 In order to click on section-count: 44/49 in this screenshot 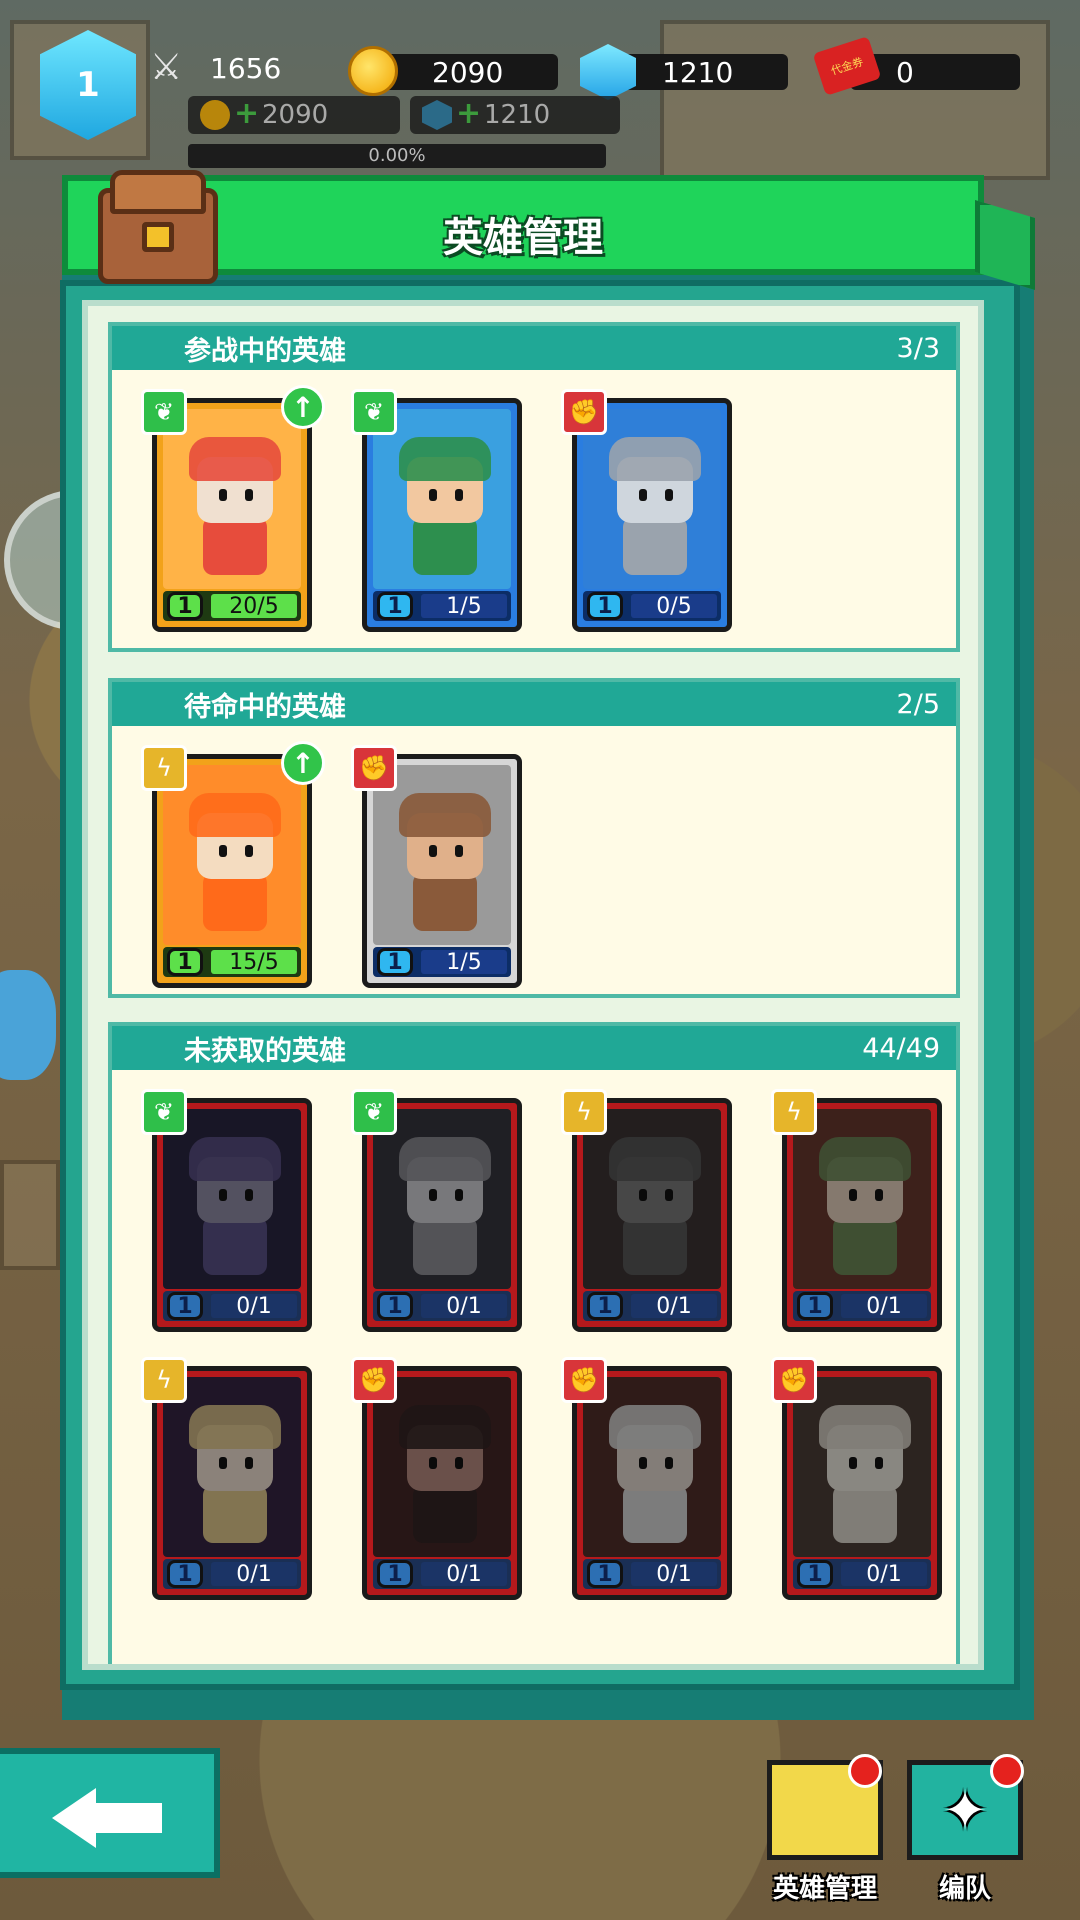, I will do `click(901, 1048)`.